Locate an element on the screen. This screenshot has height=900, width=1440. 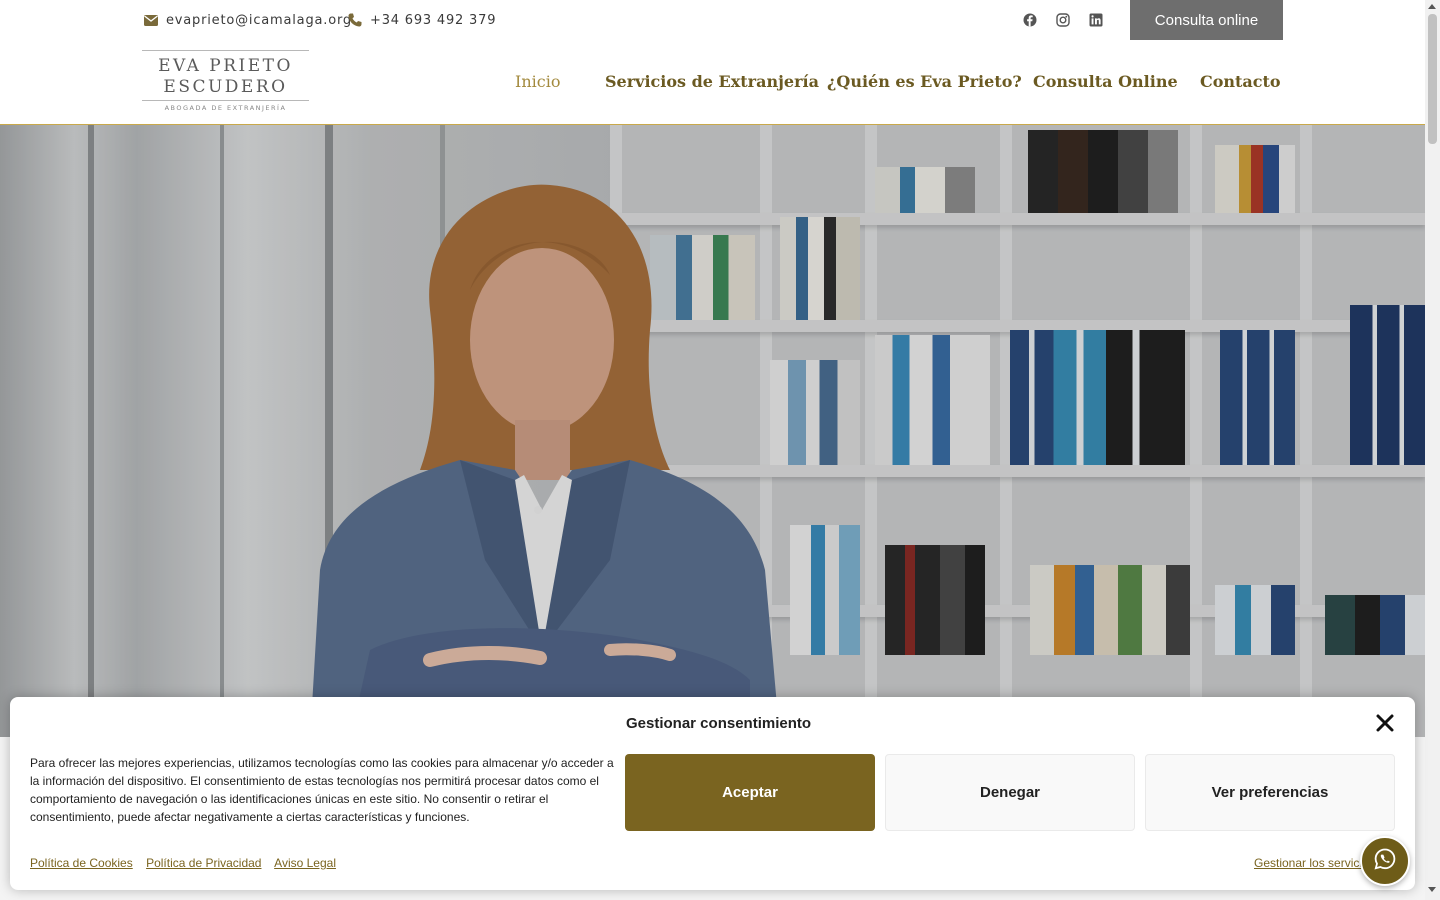
consulta-online-button: Consulta online is located at coordinates (1206, 20).